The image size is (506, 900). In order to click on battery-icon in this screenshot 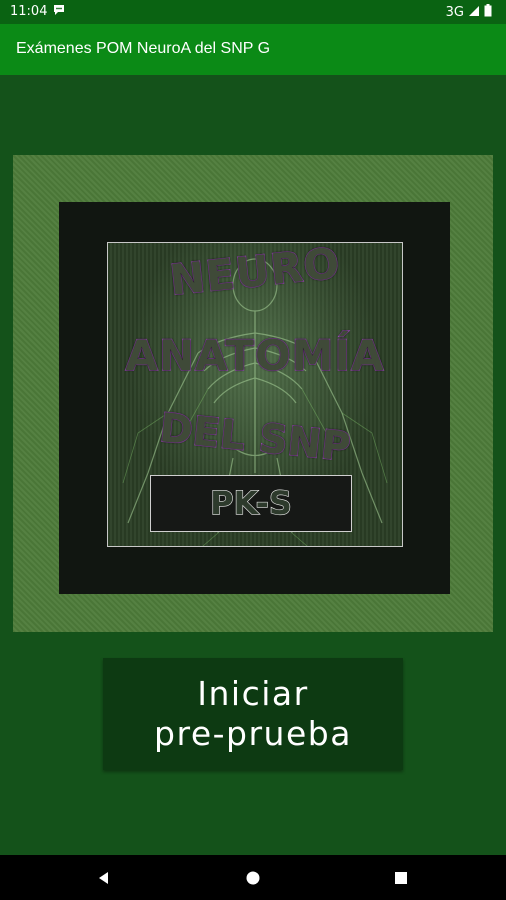, I will do `click(488, 12)`.